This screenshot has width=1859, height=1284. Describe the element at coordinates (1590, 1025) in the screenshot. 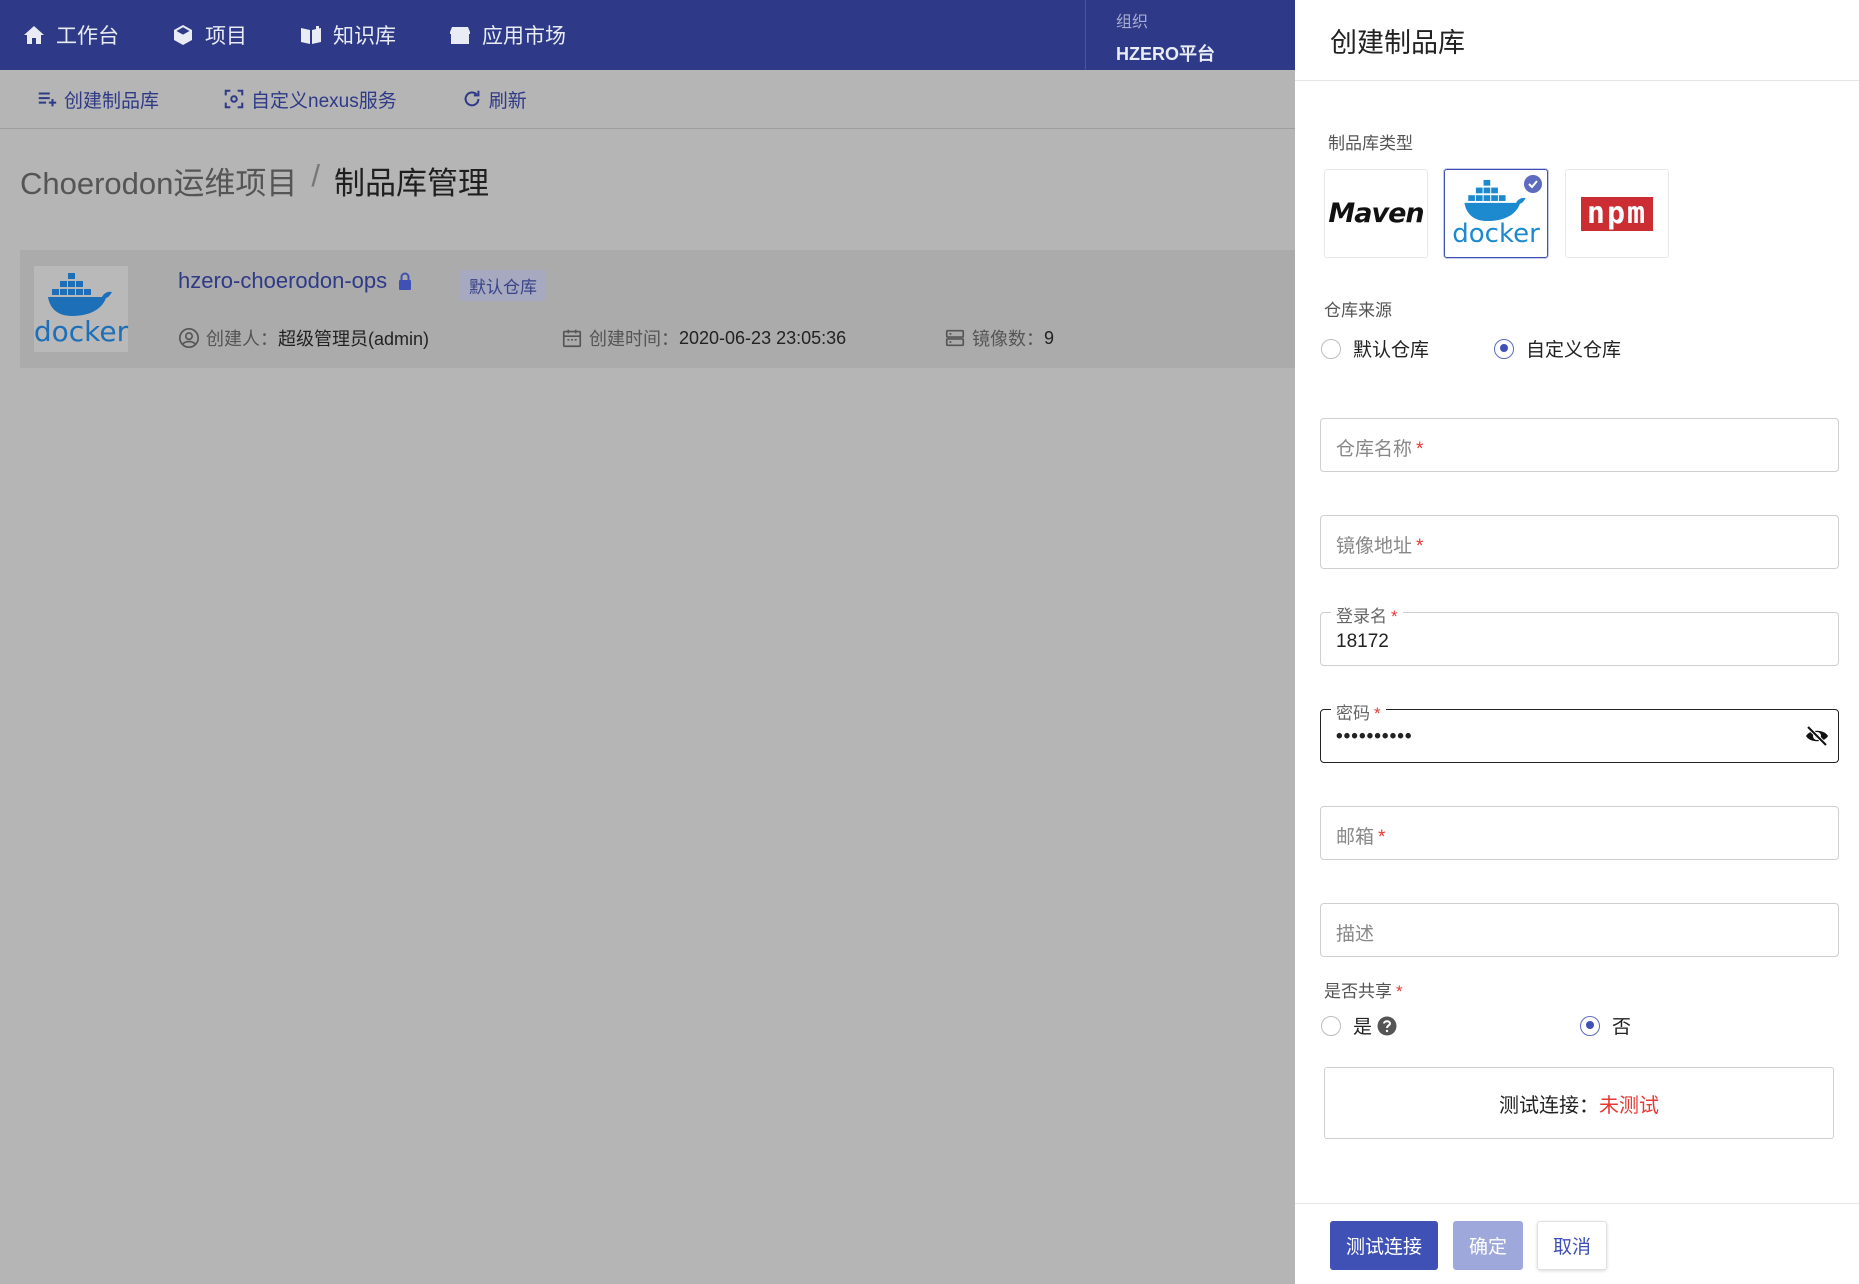

I see `radio-share-no` at that location.